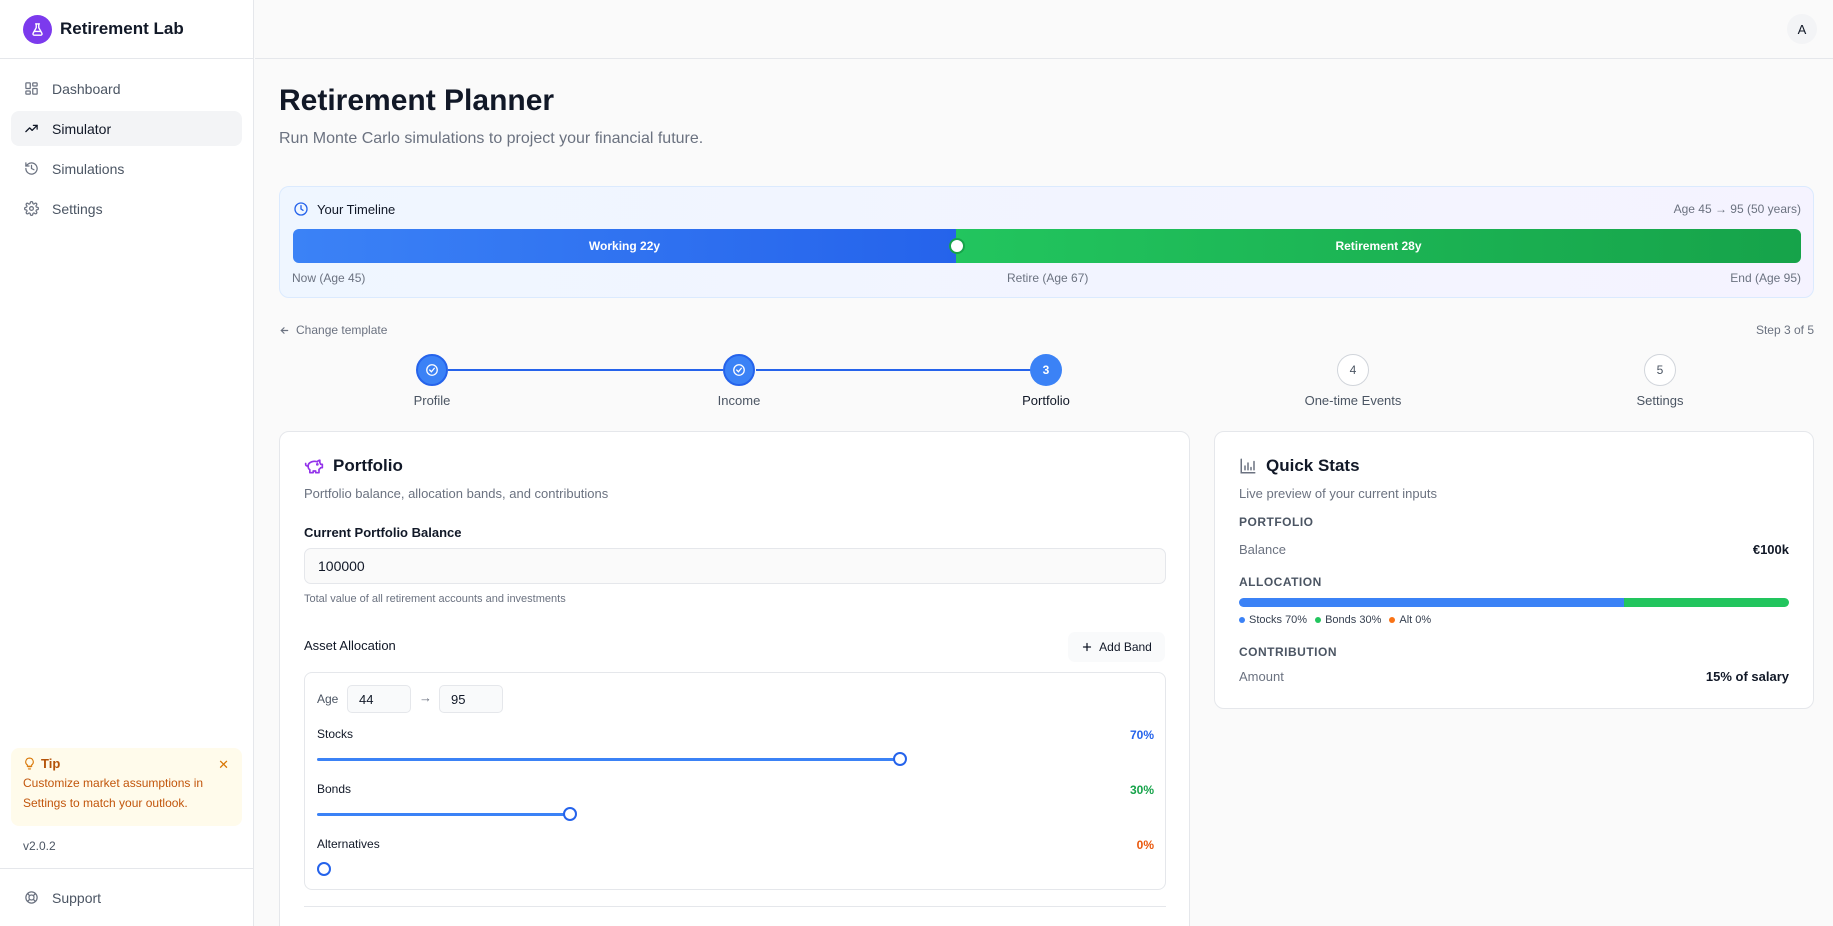  I want to click on brand: Retirement Lab, so click(126, 29).